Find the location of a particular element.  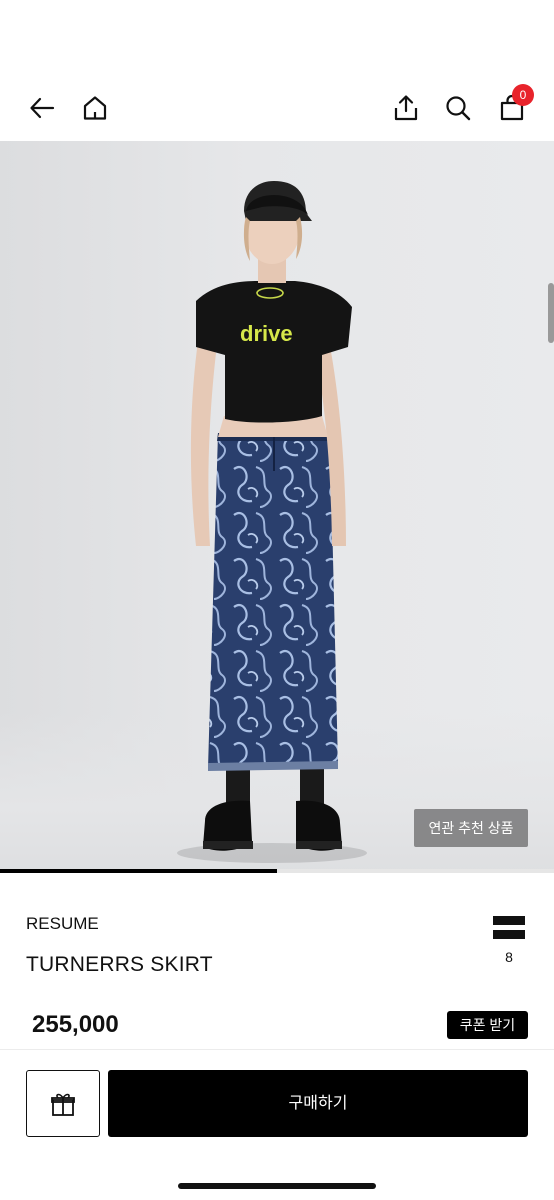

home-icon is located at coordinates (95, 108).